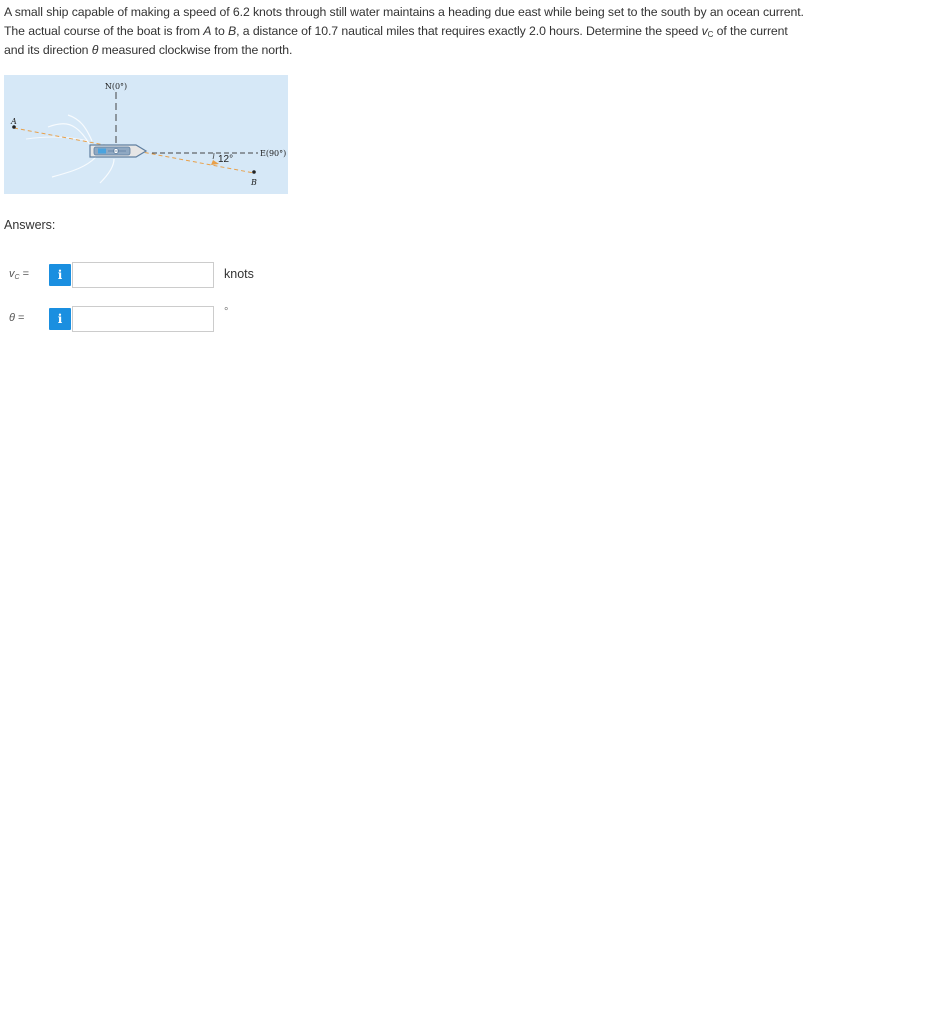  I want to click on answer-row-speed: vC = i knots, so click(150, 276).